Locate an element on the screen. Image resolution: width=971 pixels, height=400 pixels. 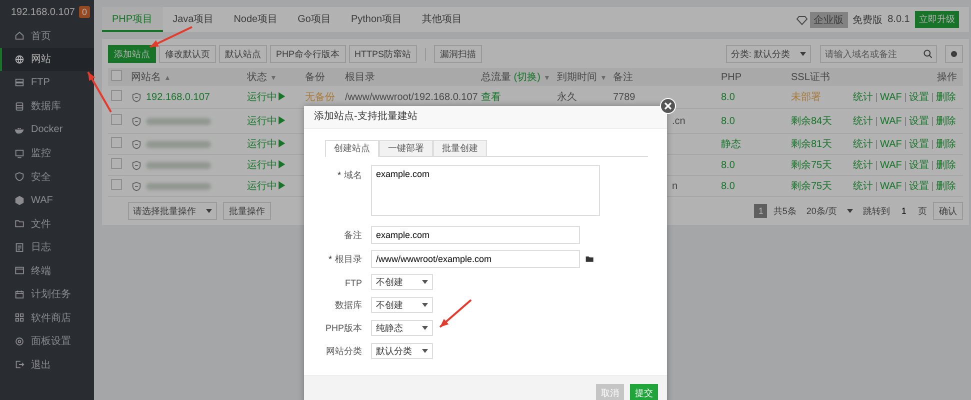
column-header: PHP is located at coordinates (731, 77).